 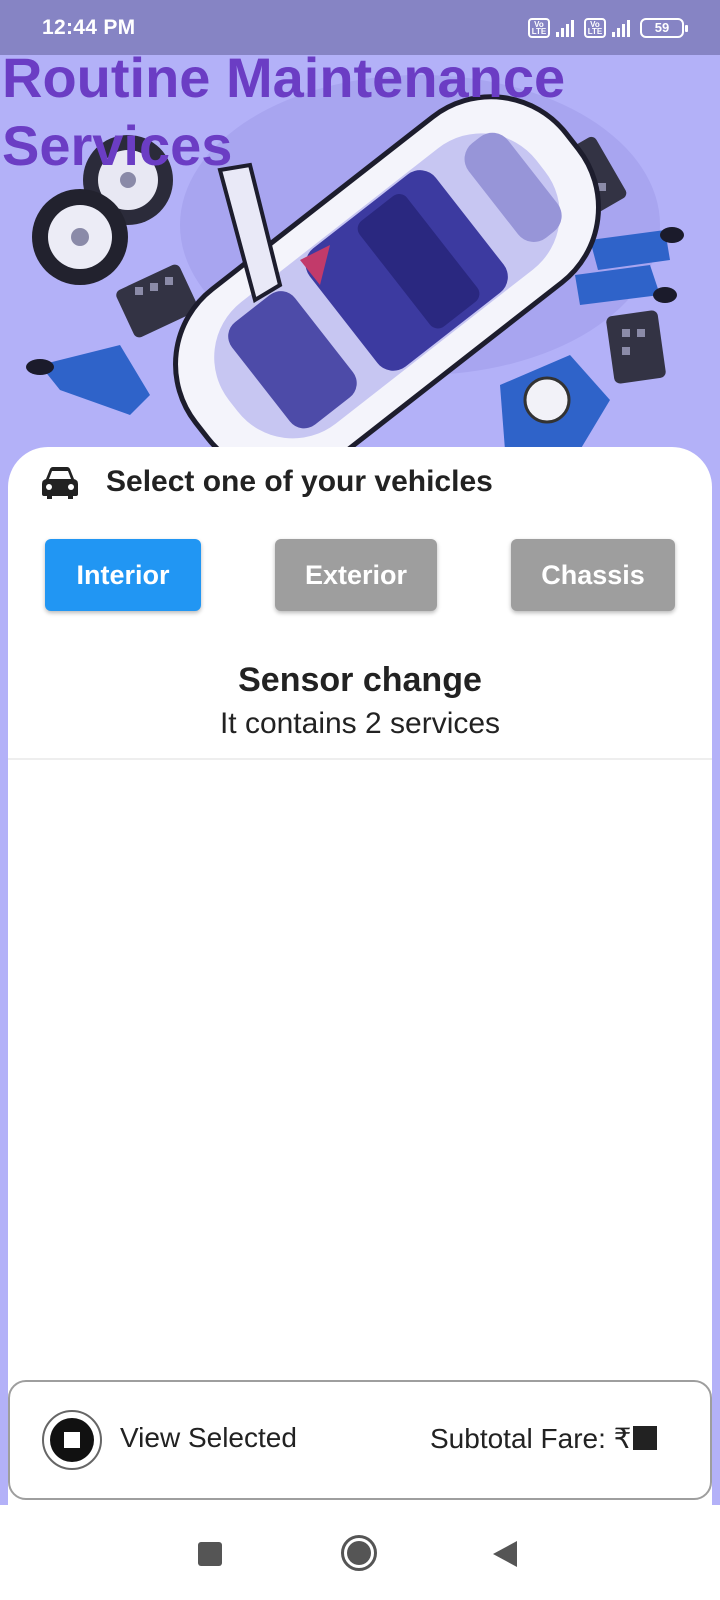 What do you see at coordinates (565, 28) in the screenshot?
I see `signal-icon` at bounding box center [565, 28].